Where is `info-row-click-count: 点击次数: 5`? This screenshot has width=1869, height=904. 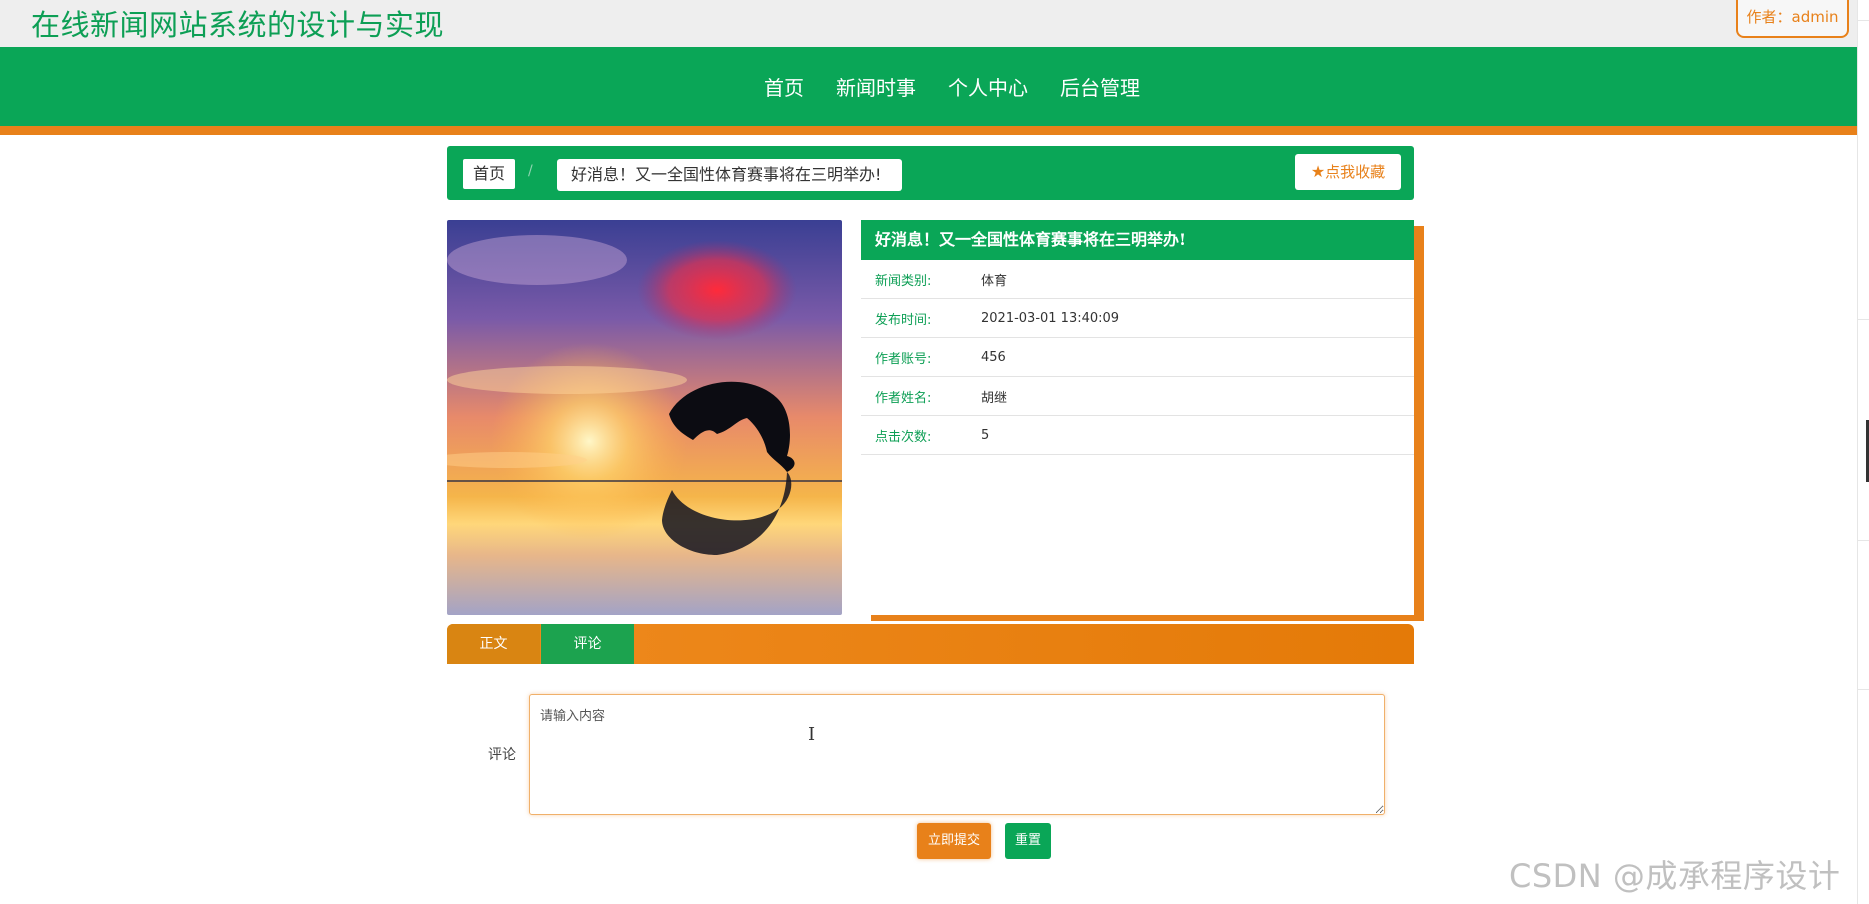
info-row-click-count: 点击次数: 5 is located at coordinates (1137, 435).